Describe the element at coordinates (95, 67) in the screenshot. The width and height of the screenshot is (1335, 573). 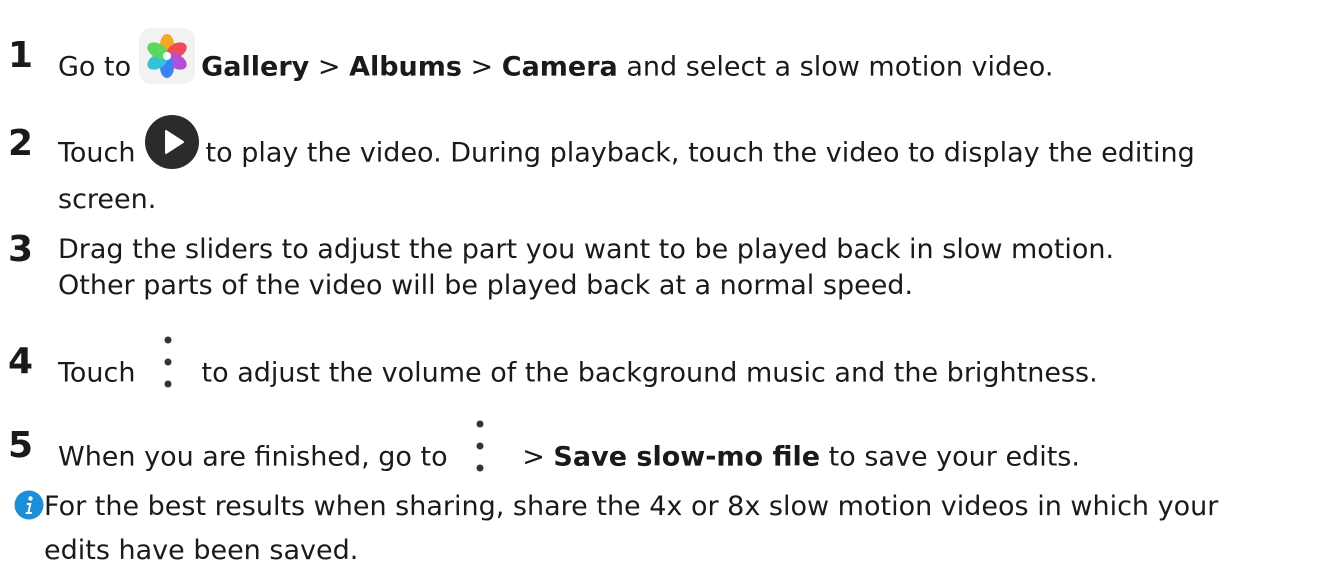
I see `step-prefix: Go to` at that location.